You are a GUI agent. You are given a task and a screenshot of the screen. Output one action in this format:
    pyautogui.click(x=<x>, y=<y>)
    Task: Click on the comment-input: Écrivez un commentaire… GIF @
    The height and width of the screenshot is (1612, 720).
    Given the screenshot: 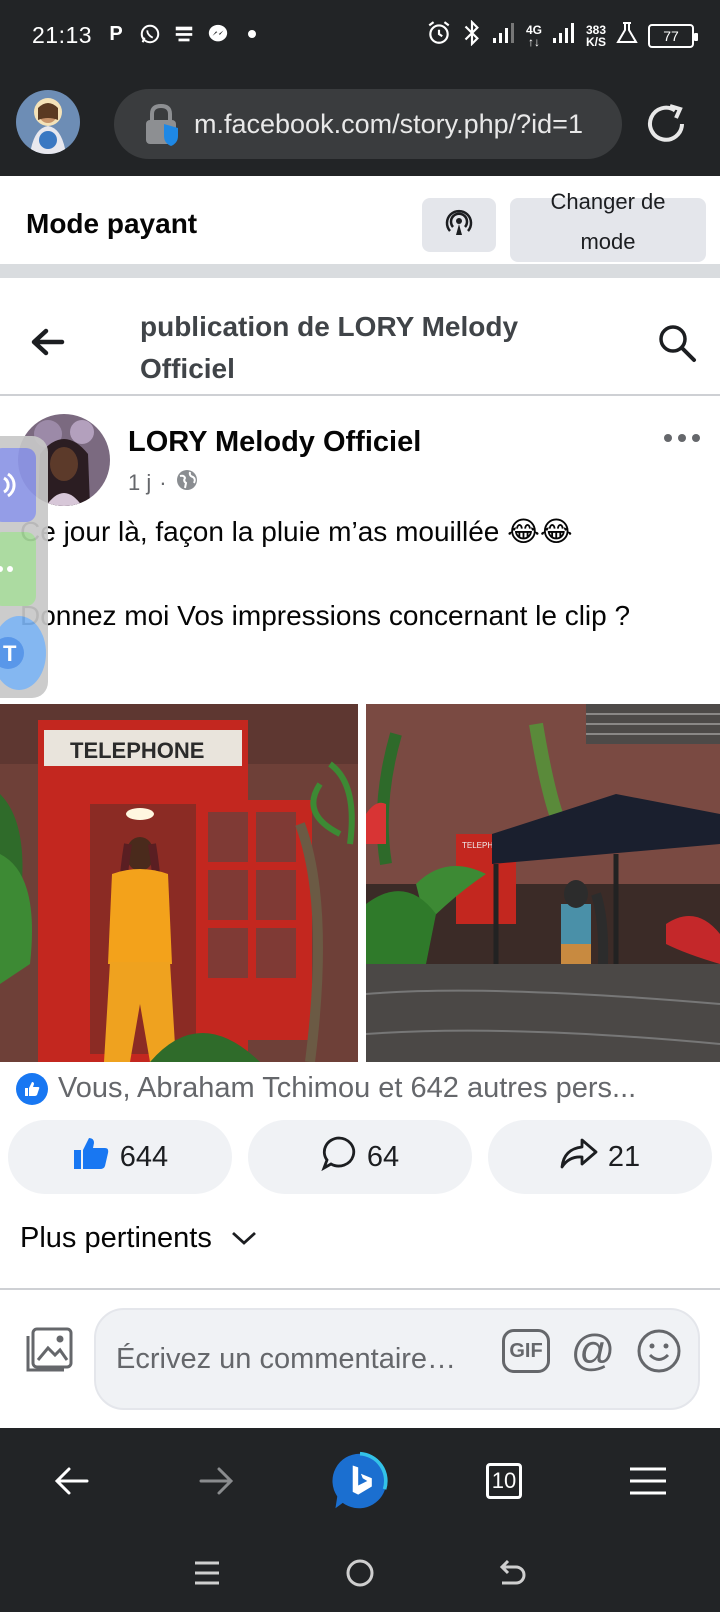 What is the action you would take?
    pyautogui.click(x=397, y=1359)
    